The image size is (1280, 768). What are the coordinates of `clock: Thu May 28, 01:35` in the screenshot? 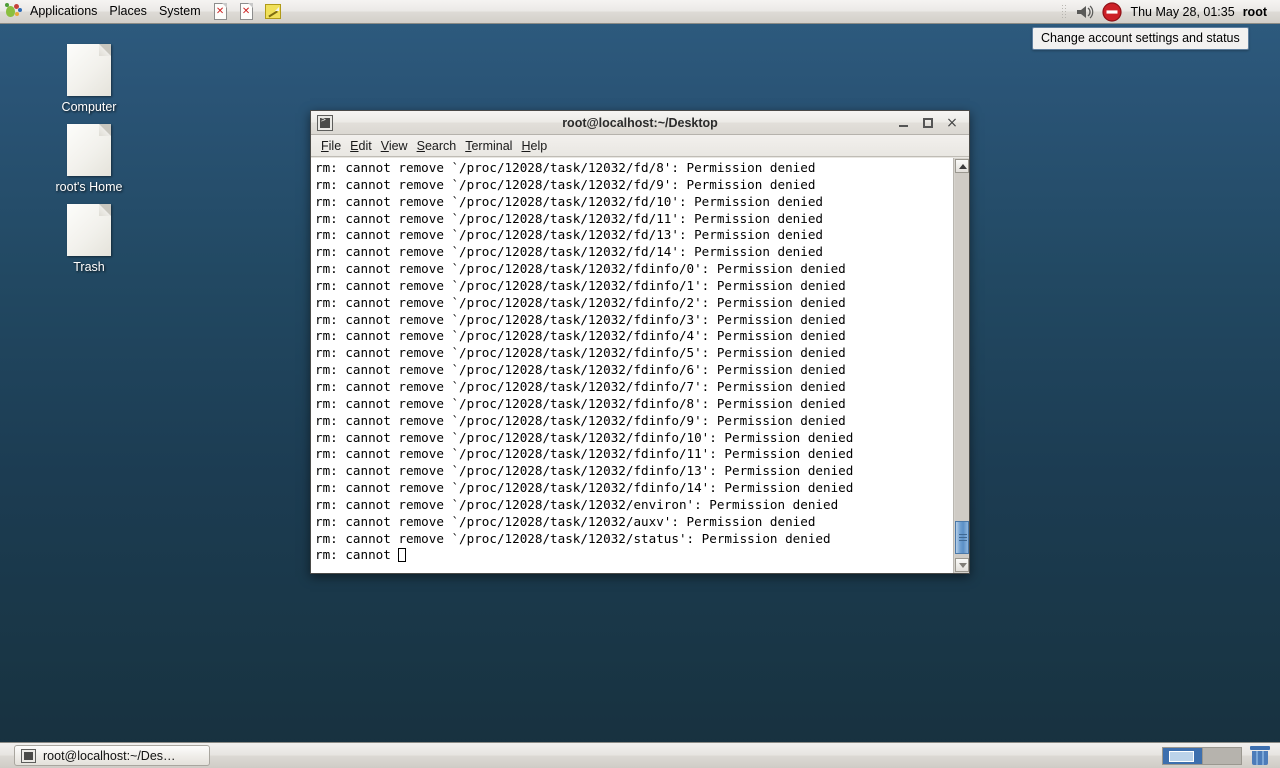 It's located at (1182, 12).